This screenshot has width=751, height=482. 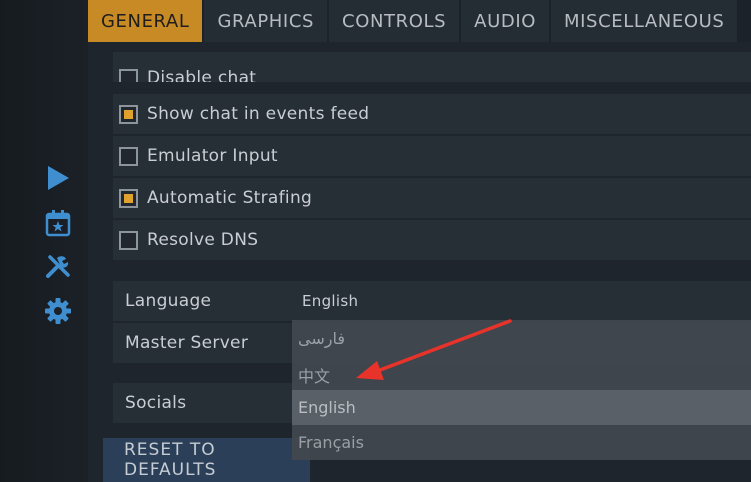 What do you see at coordinates (258, 114) in the screenshot?
I see `show-chat-label: Show chat in events feed` at bounding box center [258, 114].